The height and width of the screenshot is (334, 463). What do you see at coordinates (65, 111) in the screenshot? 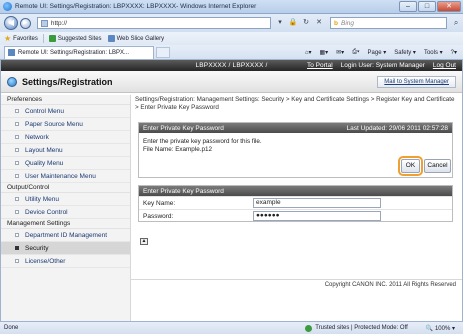
I see `sidebar-item-control-menu: Control Menu` at bounding box center [65, 111].